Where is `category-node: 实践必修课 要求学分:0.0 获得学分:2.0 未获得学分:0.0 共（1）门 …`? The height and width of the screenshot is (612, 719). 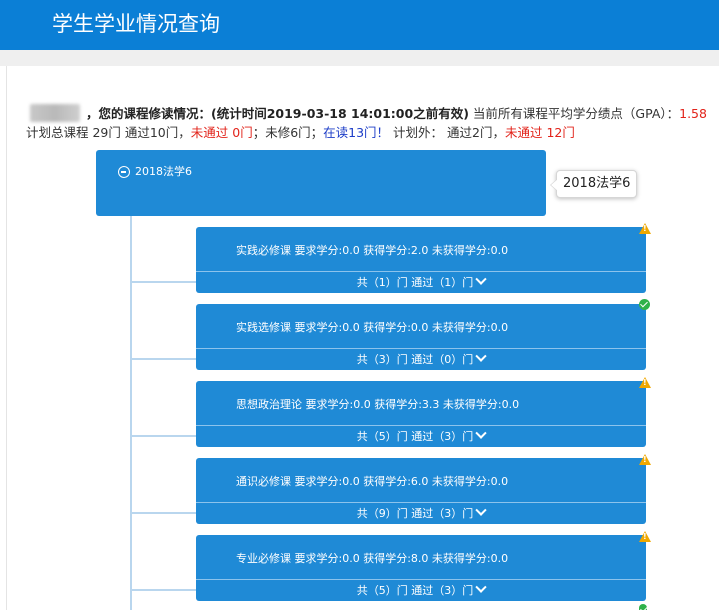
category-node: 实践必修课 要求学分:0.0 获得学分:2.0 未获得学分:0.0 共（1）门 … is located at coordinates (421, 260).